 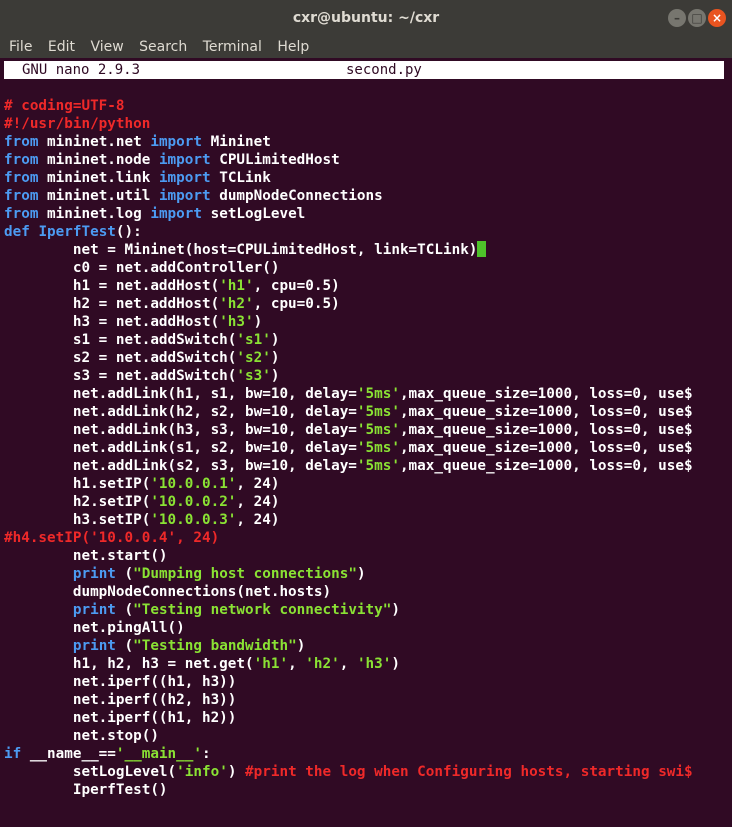 What do you see at coordinates (262, 610) in the screenshot?
I see `code-token: "Testing network connectivity"` at bounding box center [262, 610].